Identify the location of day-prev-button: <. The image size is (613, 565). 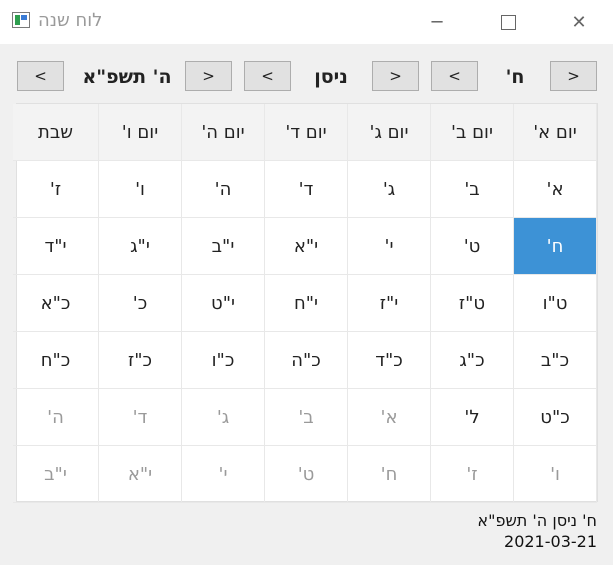
(454, 76).